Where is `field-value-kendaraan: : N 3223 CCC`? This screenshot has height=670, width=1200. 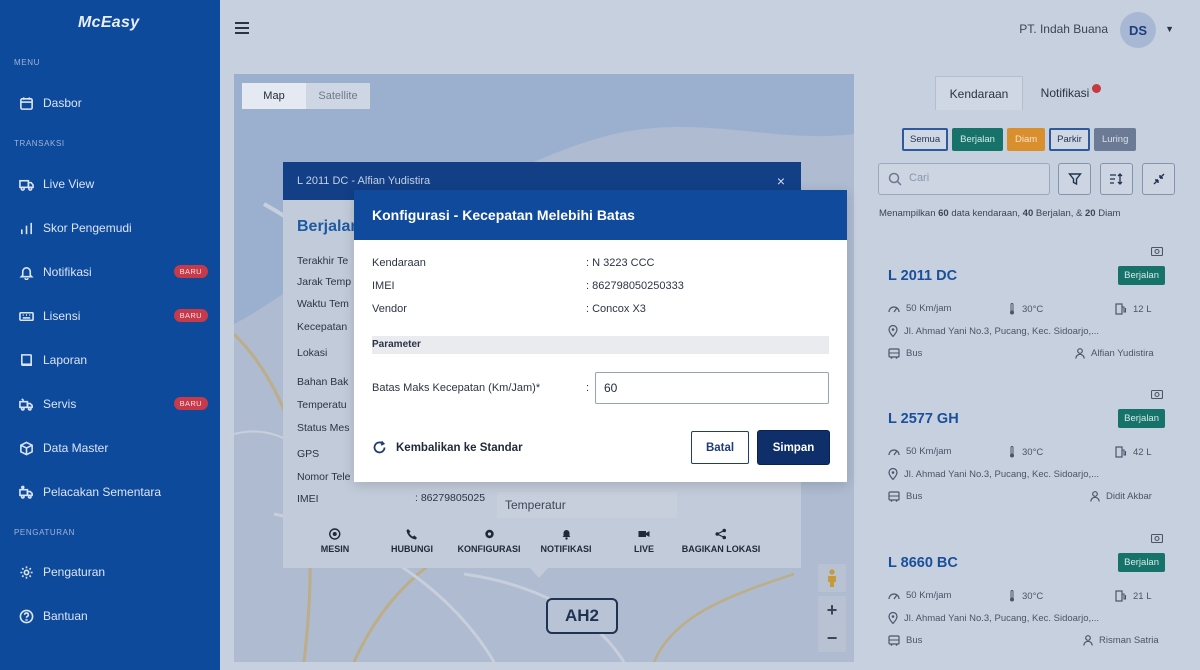 field-value-kendaraan: : N 3223 CCC is located at coordinates (620, 263).